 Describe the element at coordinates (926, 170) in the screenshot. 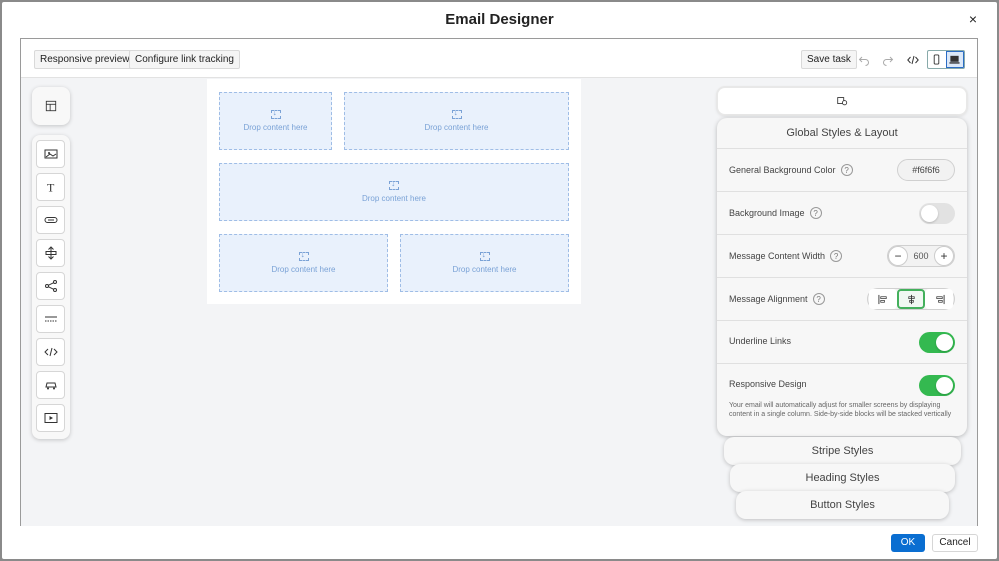

I see `bg-color-input: #f6f6f6` at that location.